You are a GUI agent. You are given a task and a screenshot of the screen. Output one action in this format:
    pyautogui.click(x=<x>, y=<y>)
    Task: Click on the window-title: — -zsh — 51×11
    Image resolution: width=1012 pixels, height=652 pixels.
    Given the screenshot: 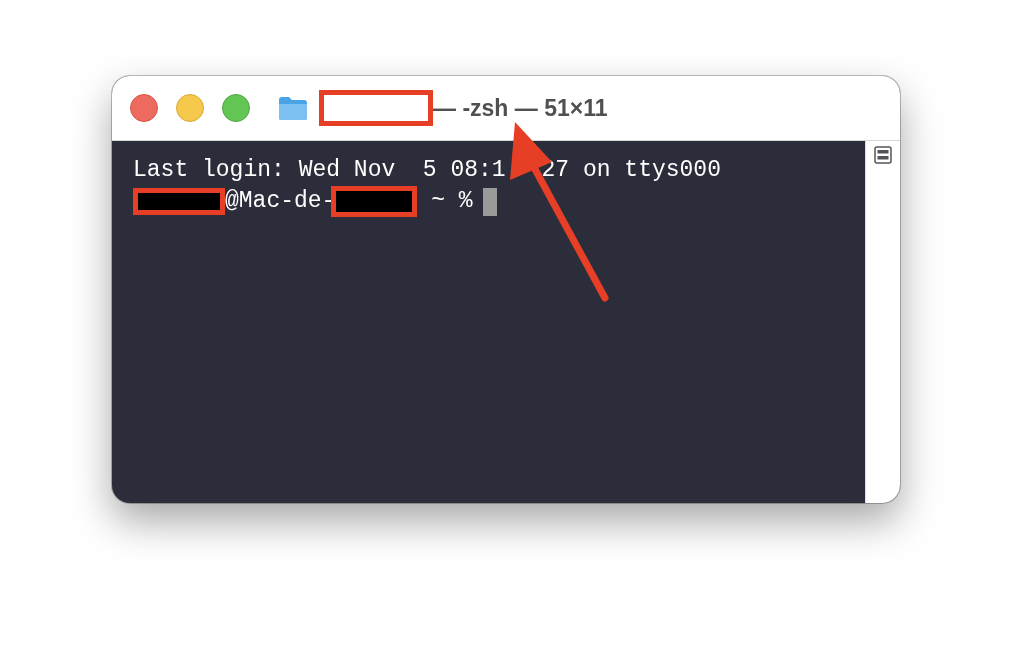 What is the action you would take?
    pyautogui.click(x=520, y=108)
    